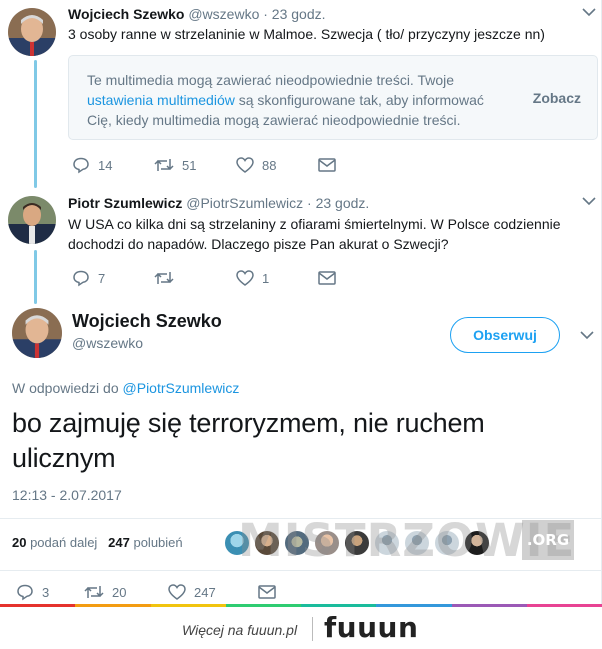  Describe the element at coordinates (205, 592) in the screenshot. I see `like-count: 247` at that location.